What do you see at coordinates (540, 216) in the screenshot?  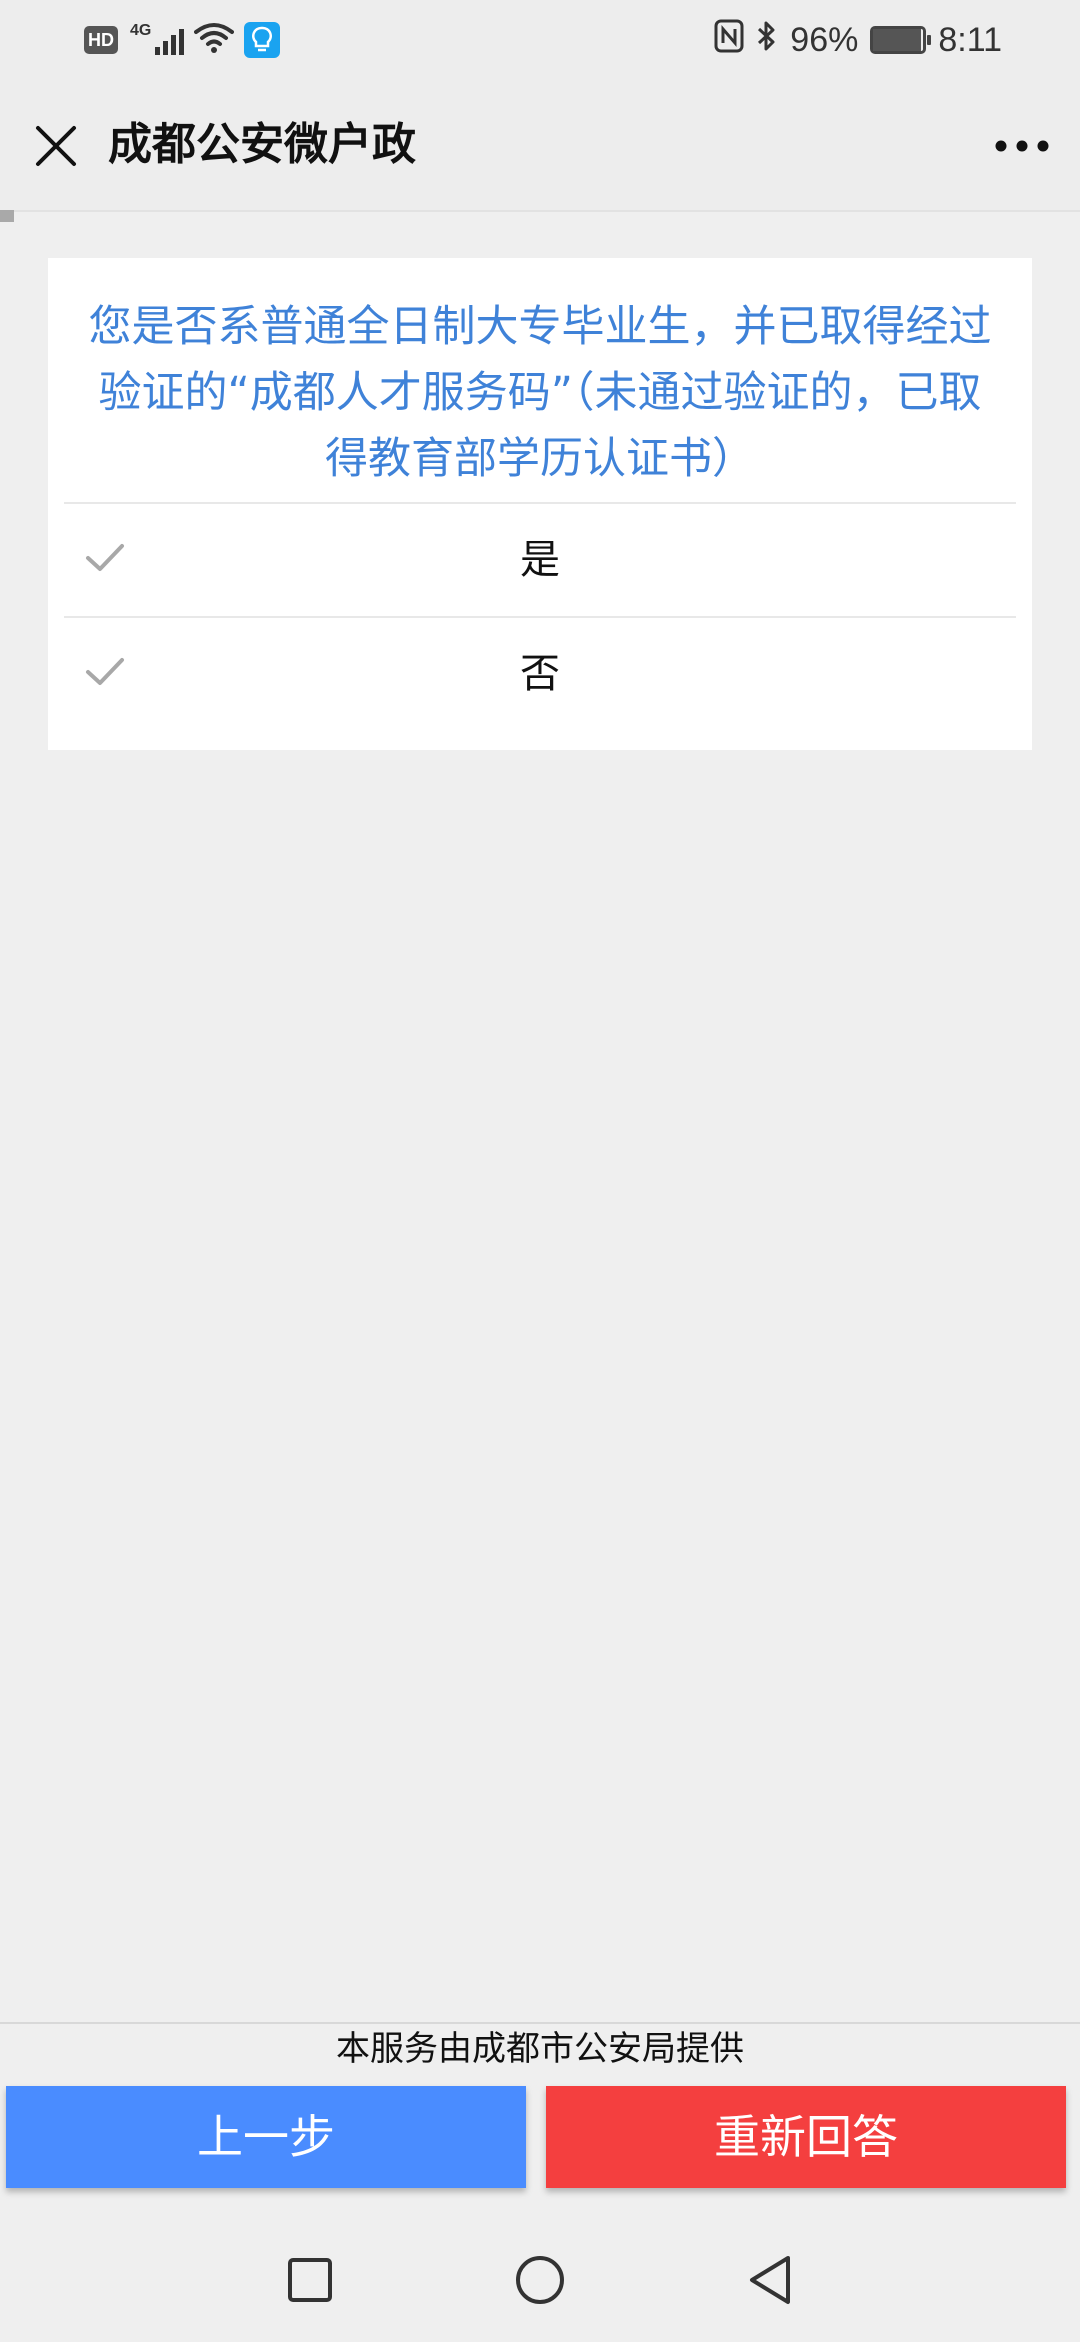 I see `progress-track` at bounding box center [540, 216].